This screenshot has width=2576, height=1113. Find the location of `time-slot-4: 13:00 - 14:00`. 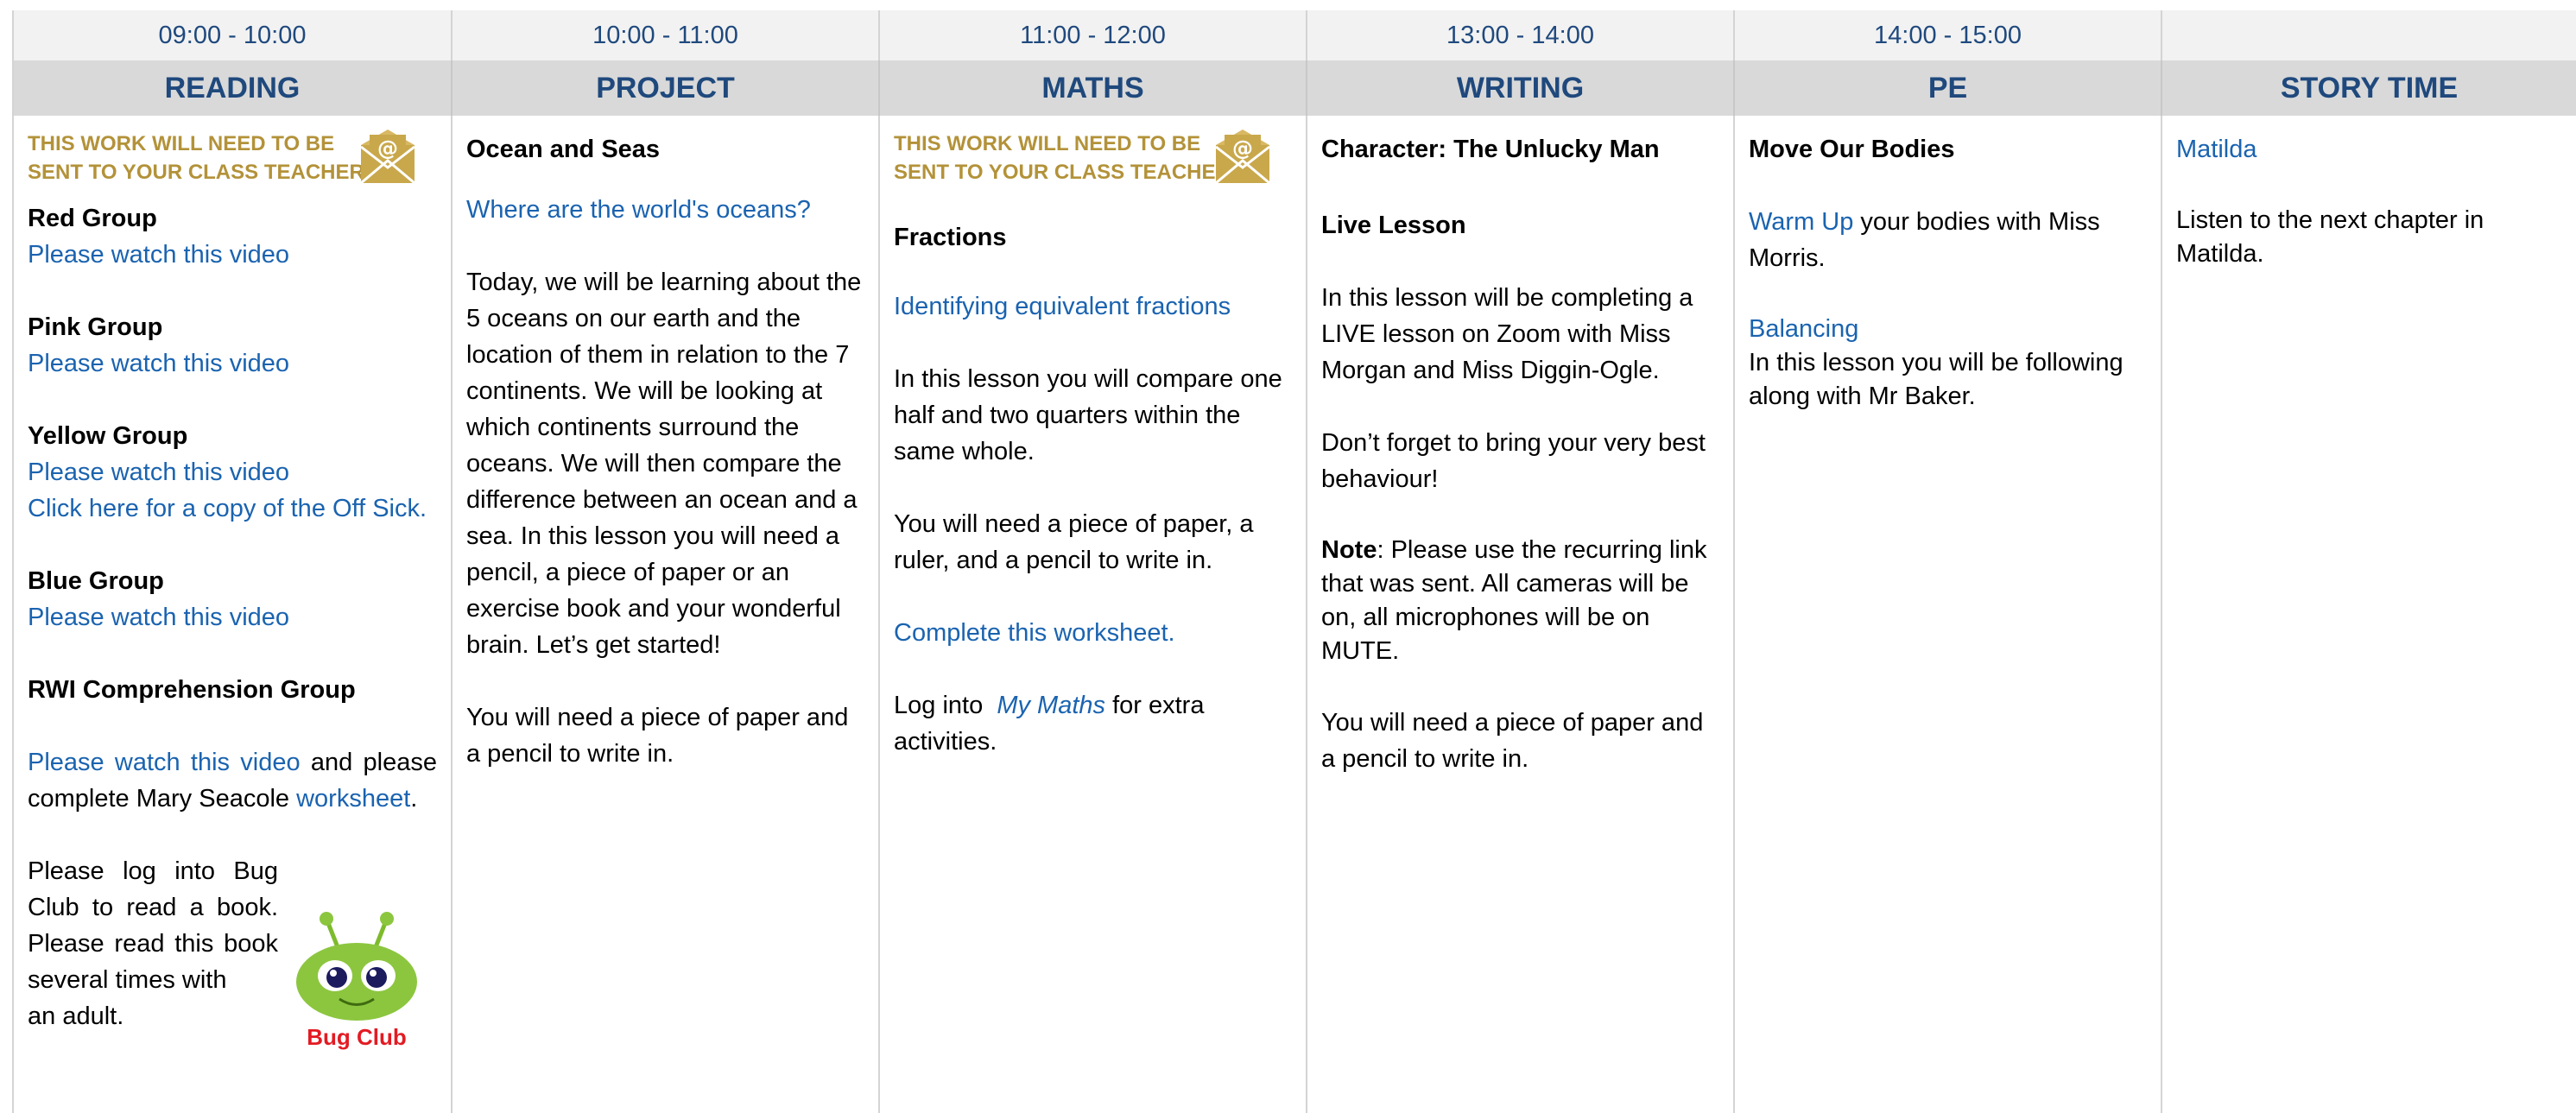

time-slot-4: 13:00 - 14:00 is located at coordinates (1521, 35).